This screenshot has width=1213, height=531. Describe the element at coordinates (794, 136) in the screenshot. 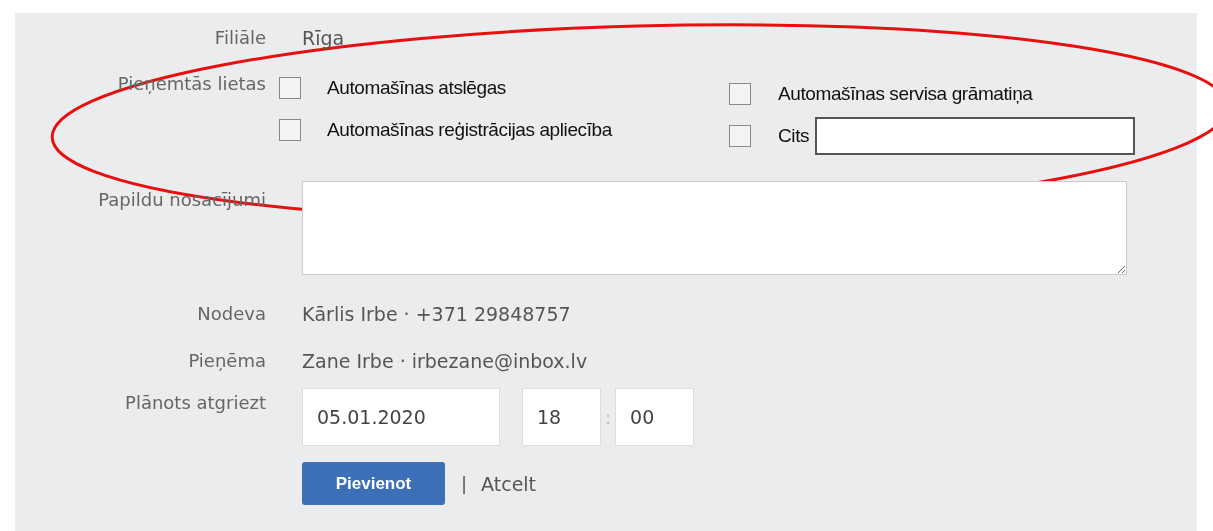

I see `checkbox-label: Cits` at that location.